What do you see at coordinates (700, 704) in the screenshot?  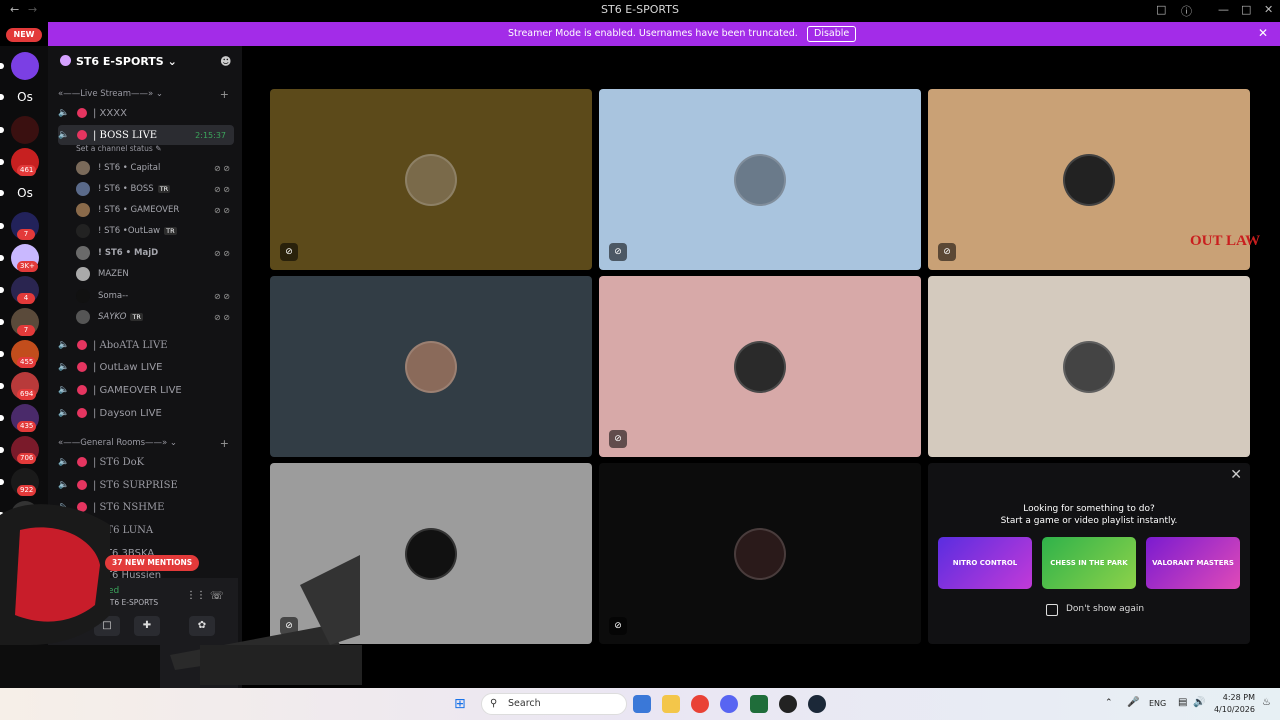 I see `chrome-icon` at bounding box center [700, 704].